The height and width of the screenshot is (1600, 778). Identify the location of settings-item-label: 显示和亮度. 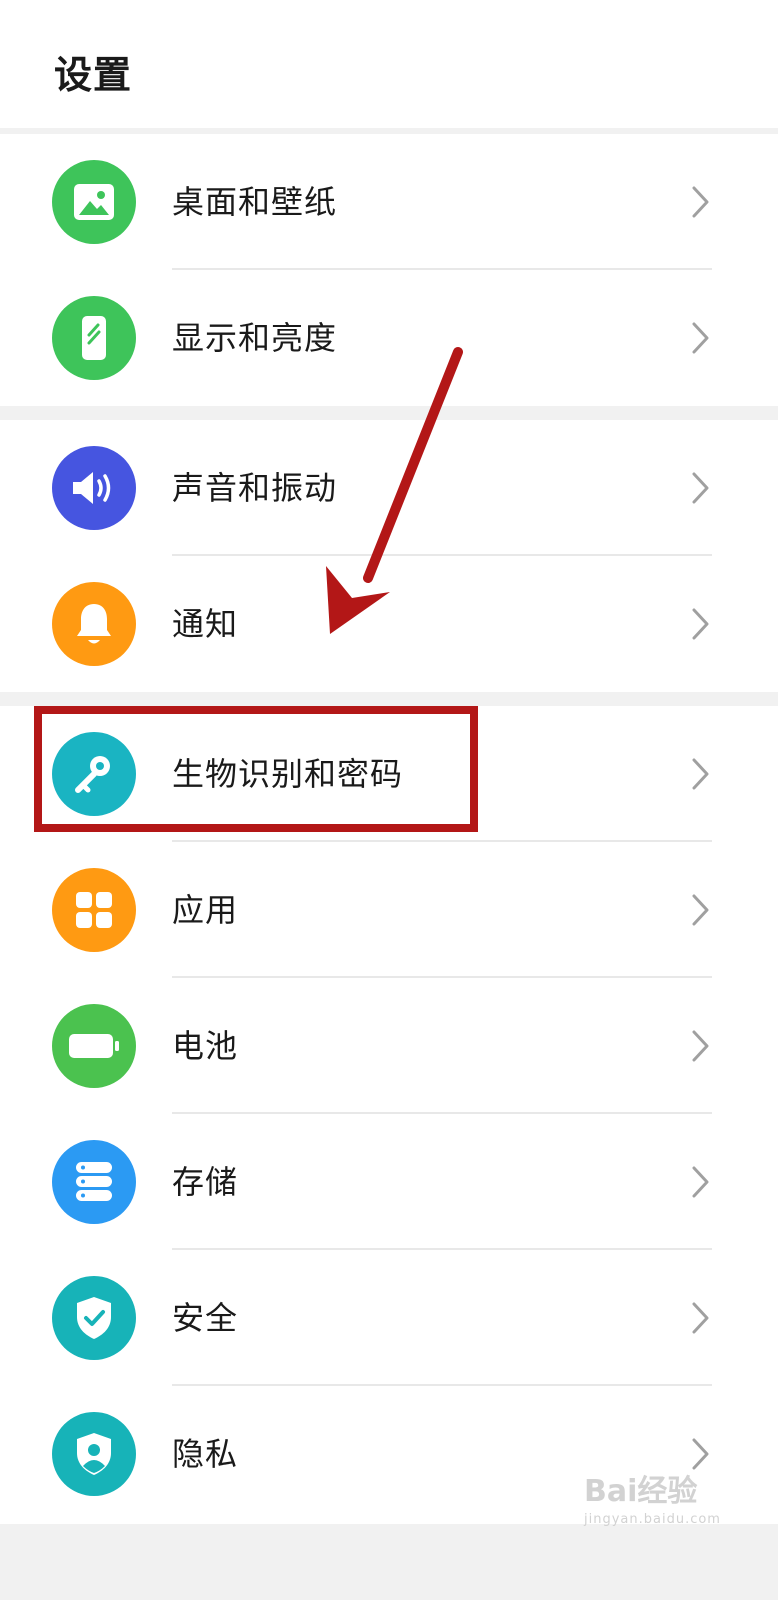
(255, 338).